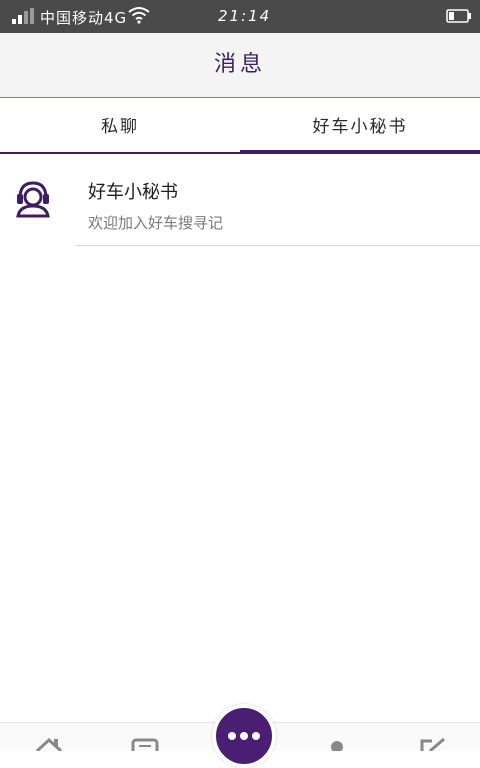  I want to click on status-bar: 中国移动4G 21:14, so click(240, 16).